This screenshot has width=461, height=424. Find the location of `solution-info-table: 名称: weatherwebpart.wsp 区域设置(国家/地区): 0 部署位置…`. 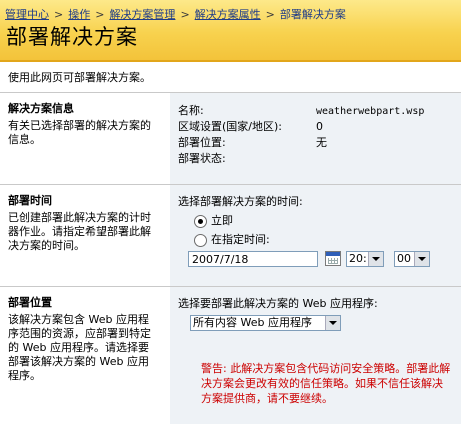

solution-info-table: 名称: weatherwebpart.wsp 区域设置(国家/地区): 0 部署位置… is located at coordinates (301, 135).